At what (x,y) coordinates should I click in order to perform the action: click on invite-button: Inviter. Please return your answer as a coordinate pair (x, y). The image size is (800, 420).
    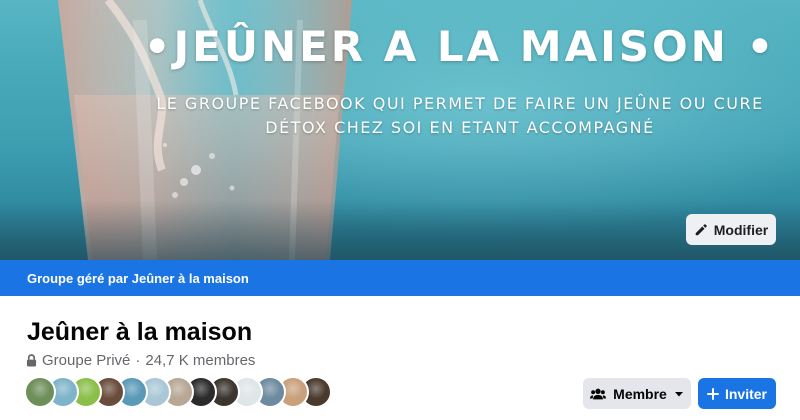
    Looking at the image, I should click on (737, 393).